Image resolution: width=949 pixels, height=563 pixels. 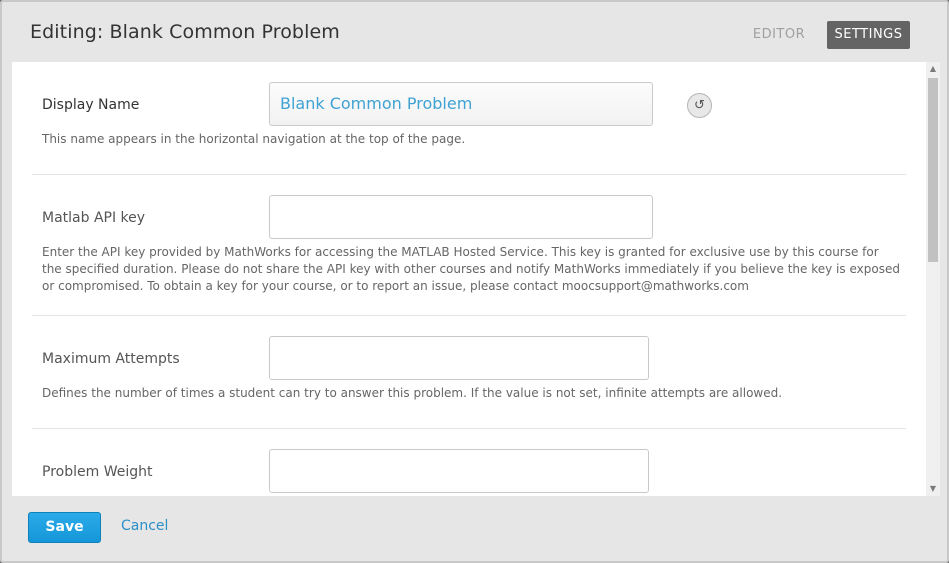 What do you see at coordinates (91, 105) in the screenshot?
I see `display-name-label: Display Name` at bounding box center [91, 105].